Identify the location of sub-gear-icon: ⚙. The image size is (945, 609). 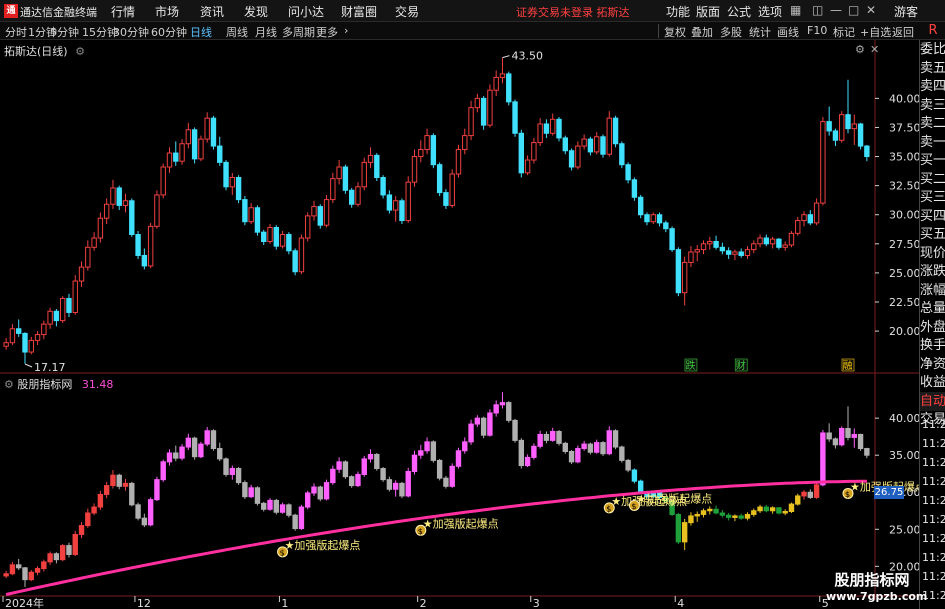
(9, 384).